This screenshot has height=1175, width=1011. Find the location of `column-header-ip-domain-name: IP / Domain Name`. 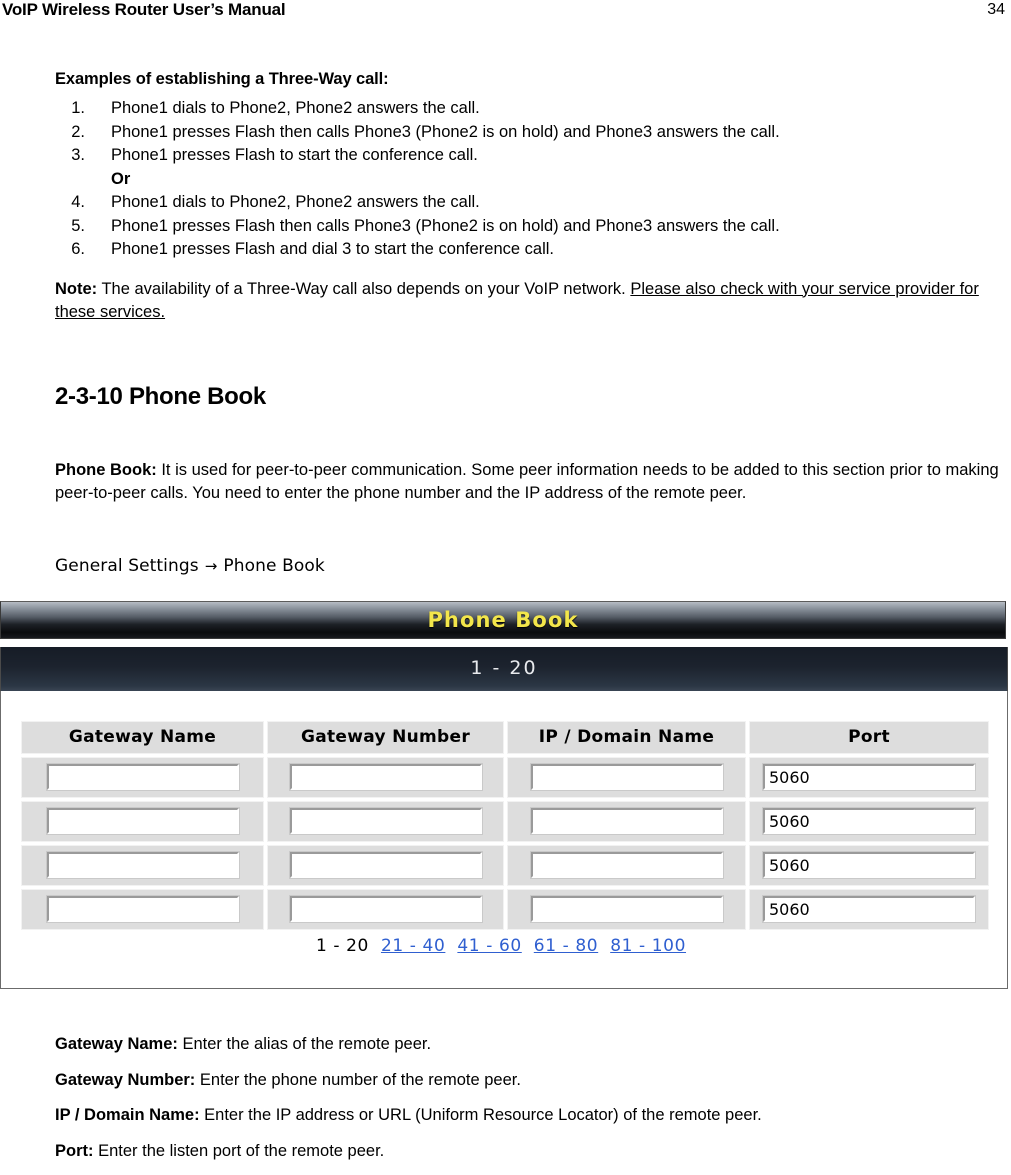

column-header-ip-domain-name: IP / Domain Name is located at coordinates (626, 737).